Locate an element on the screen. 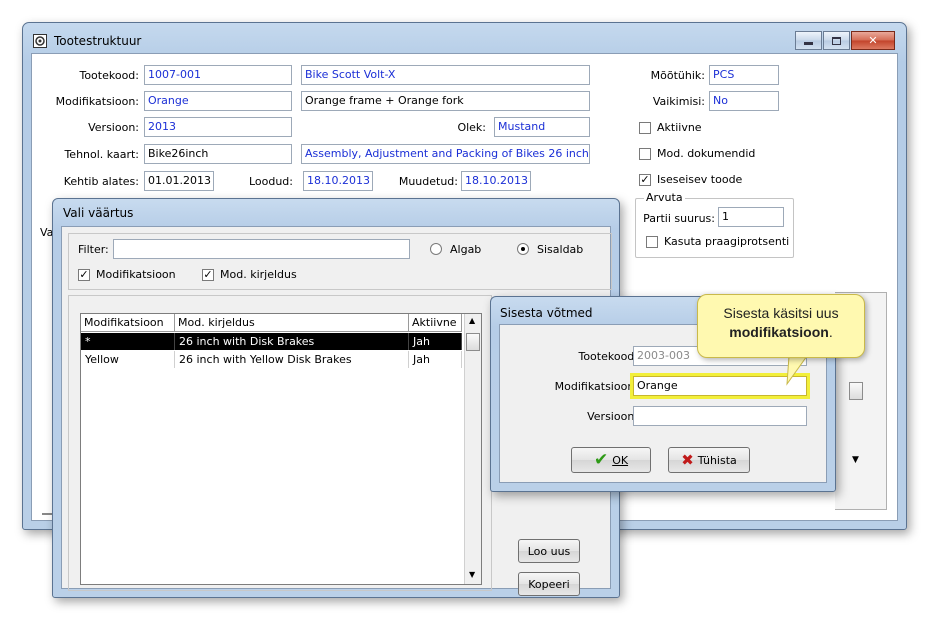  kehtib-alates-field: 01.01.2013 is located at coordinates (179, 181).